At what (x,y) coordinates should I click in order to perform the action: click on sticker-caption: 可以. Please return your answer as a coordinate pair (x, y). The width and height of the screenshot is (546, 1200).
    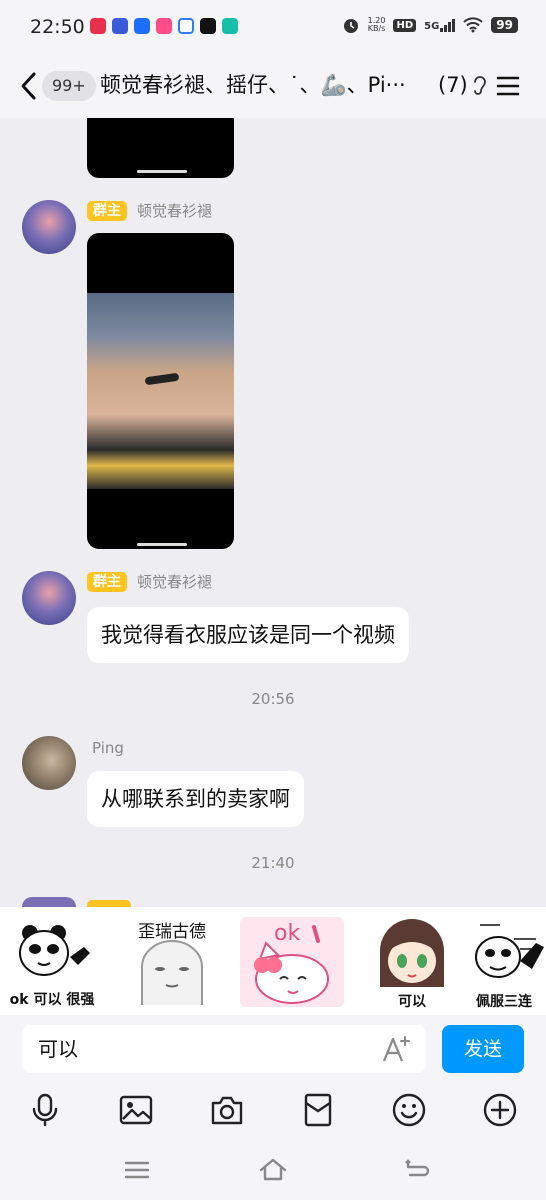
    Looking at the image, I should click on (412, 1002).